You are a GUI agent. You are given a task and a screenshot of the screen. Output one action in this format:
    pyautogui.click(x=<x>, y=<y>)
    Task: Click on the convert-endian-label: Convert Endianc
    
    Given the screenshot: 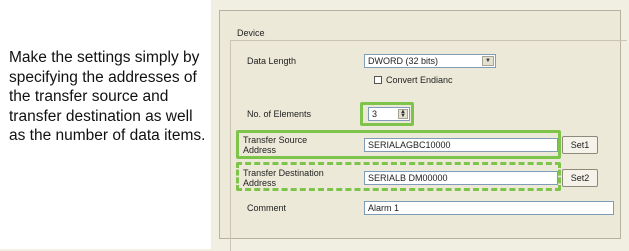 What is the action you would take?
    pyautogui.click(x=419, y=80)
    